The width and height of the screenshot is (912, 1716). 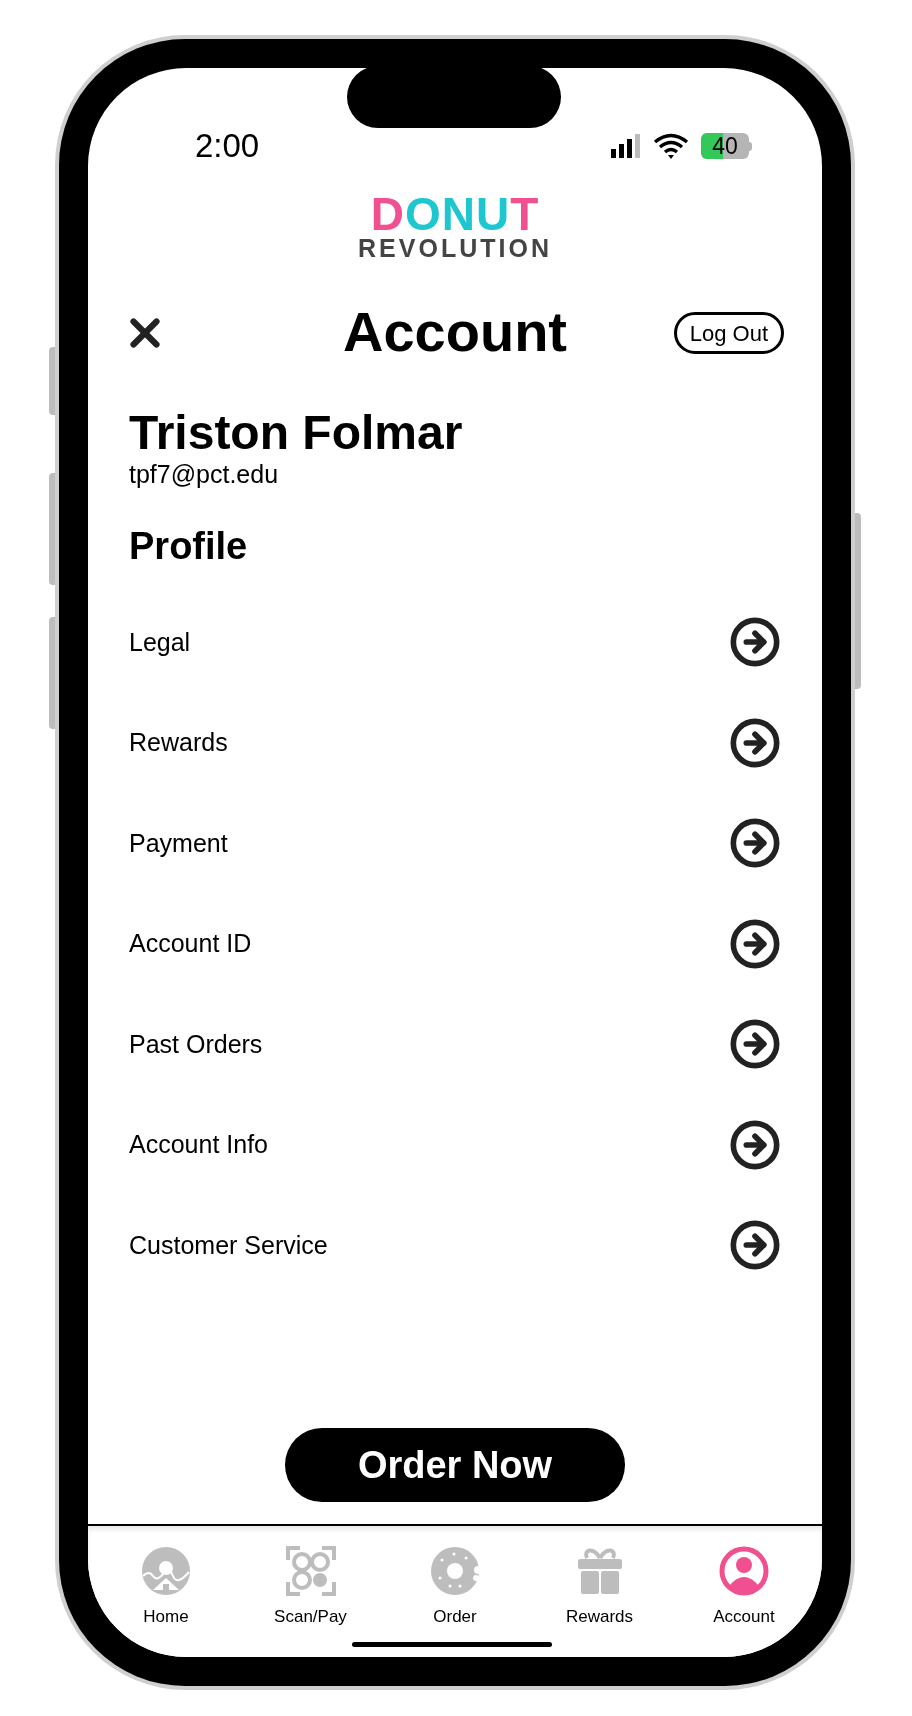 What do you see at coordinates (227, 146) in the screenshot?
I see `status-time: 2:00` at bounding box center [227, 146].